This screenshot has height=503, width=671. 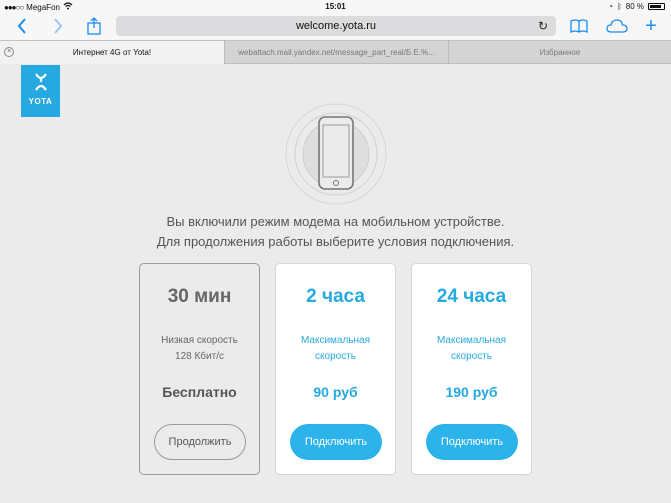 What do you see at coordinates (471, 296) in the screenshot?
I see `plan-title: 24 часа` at bounding box center [471, 296].